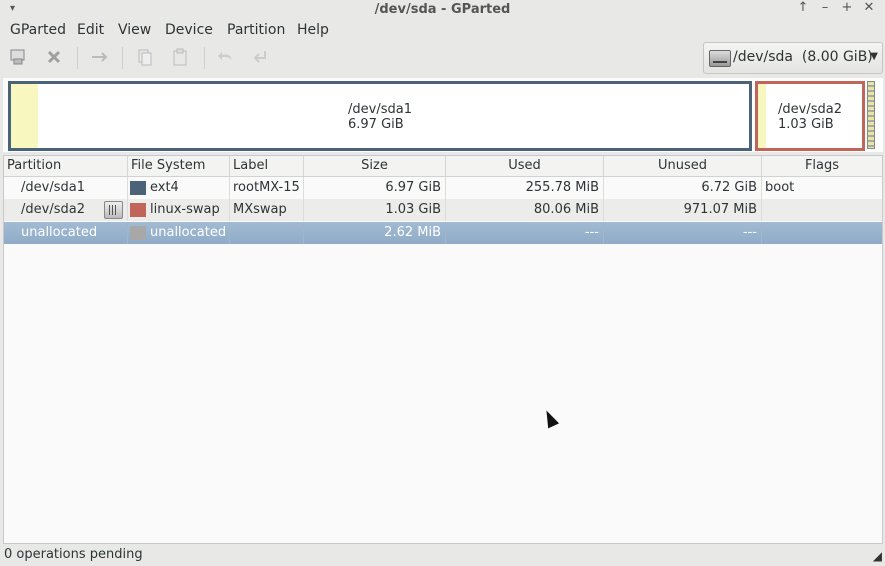  Describe the element at coordinates (442, 30) in the screenshot. I see `menu-bar: GParted Edit View Device Partition Help` at that location.